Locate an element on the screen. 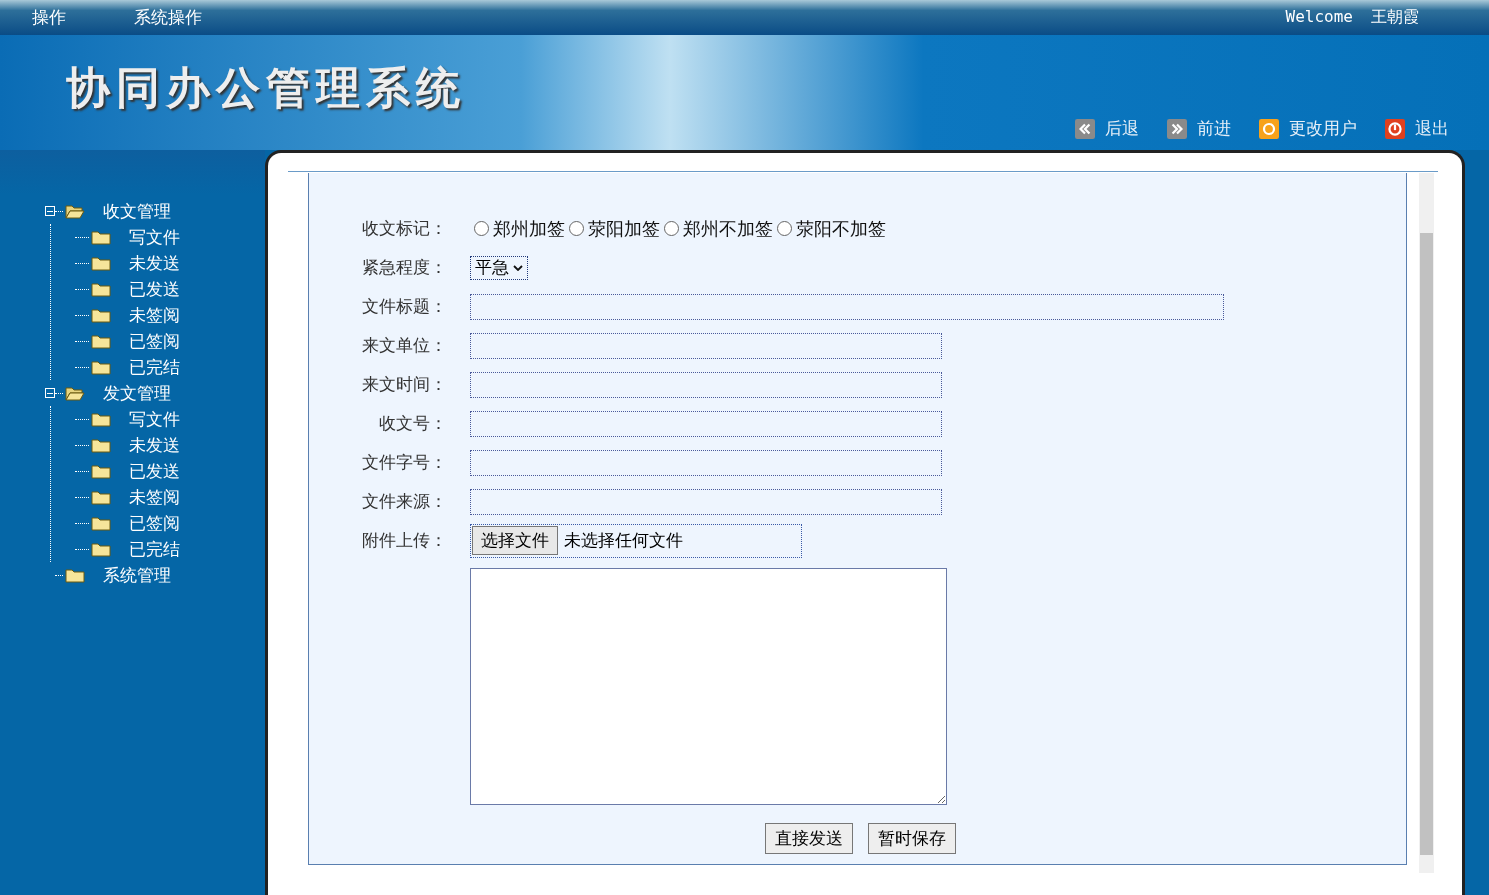 The height and width of the screenshot is (895, 1489). tree-item: 收文管理 is located at coordinates (137, 211).